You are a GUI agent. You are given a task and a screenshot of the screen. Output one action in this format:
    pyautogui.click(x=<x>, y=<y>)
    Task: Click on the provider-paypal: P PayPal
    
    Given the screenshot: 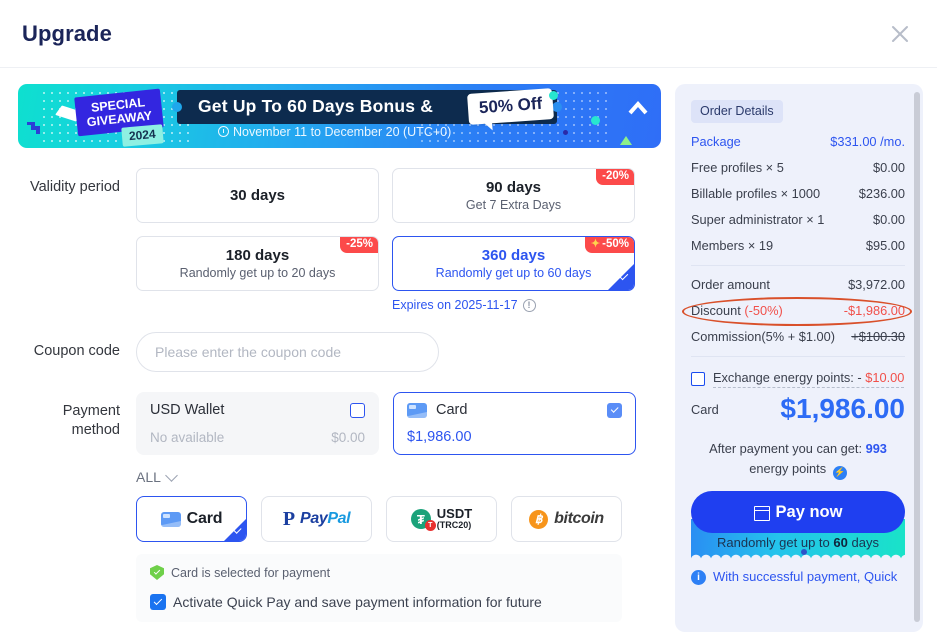 What is the action you would take?
    pyautogui.click(x=316, y=519)
    